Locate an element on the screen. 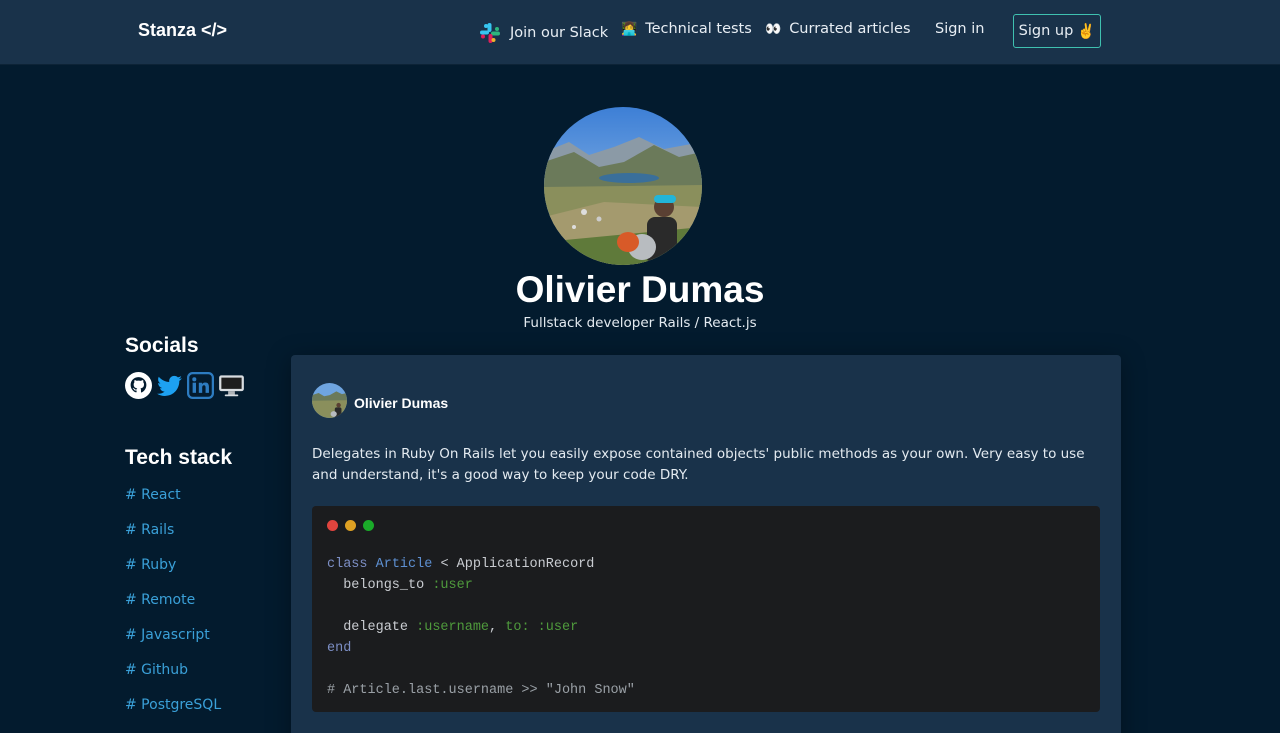 The height and width of the screenshot is (733, 1280). linkedin-icon is located at coordinates (200, 385).